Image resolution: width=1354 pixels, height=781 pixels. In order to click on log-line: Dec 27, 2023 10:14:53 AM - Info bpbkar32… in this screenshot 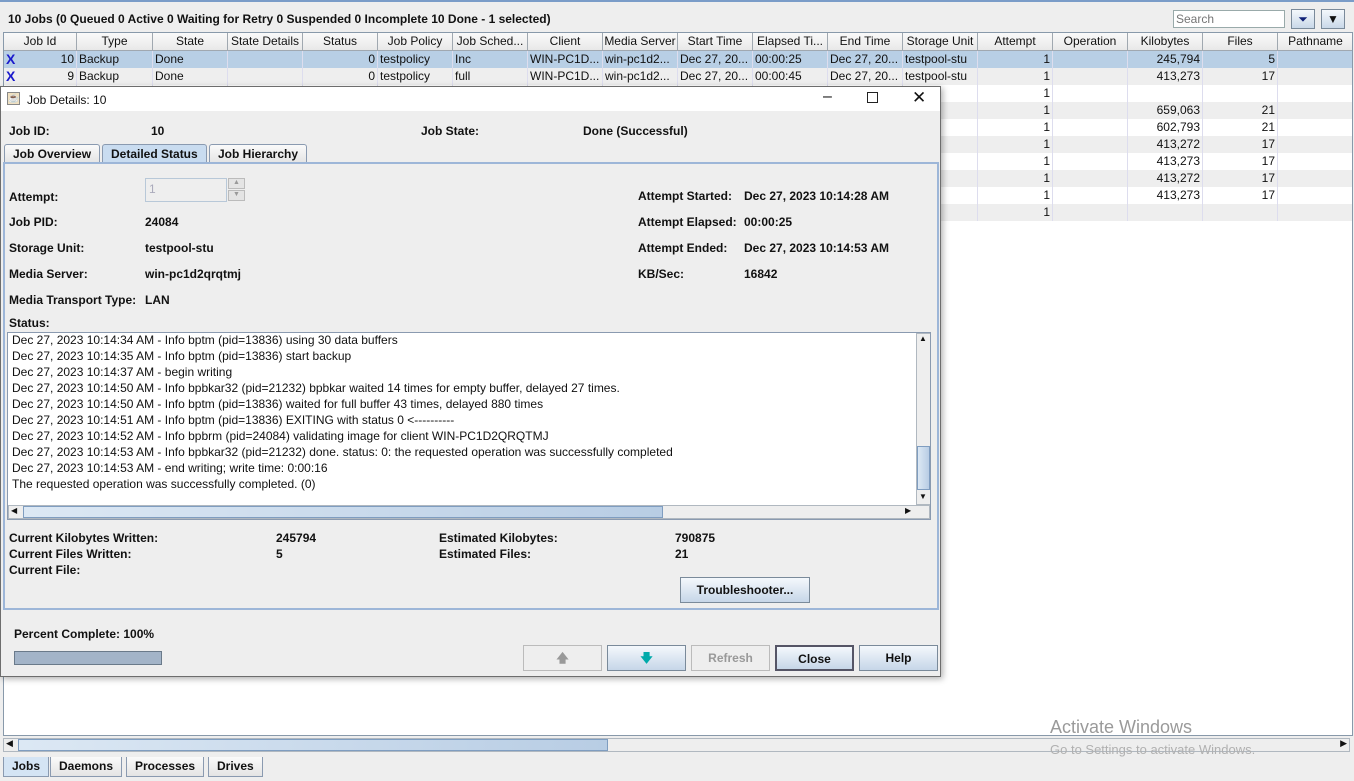, I will do `click(342, 452)`.